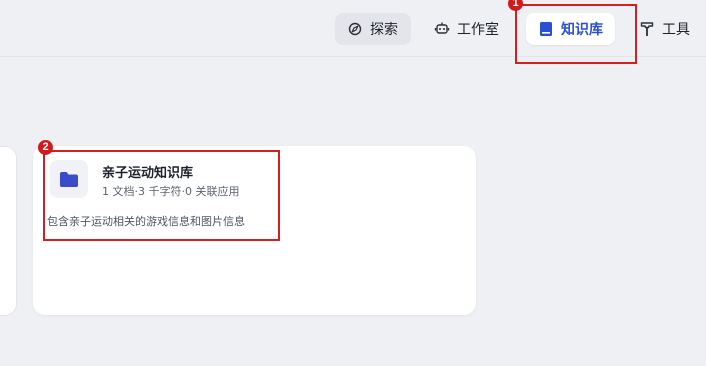 The height and width of the screenshot is (366, 706). What do you see at coordinates (647, 29) in the screenshot?
I see `hammer-icon` at bounding box center [647, 29].